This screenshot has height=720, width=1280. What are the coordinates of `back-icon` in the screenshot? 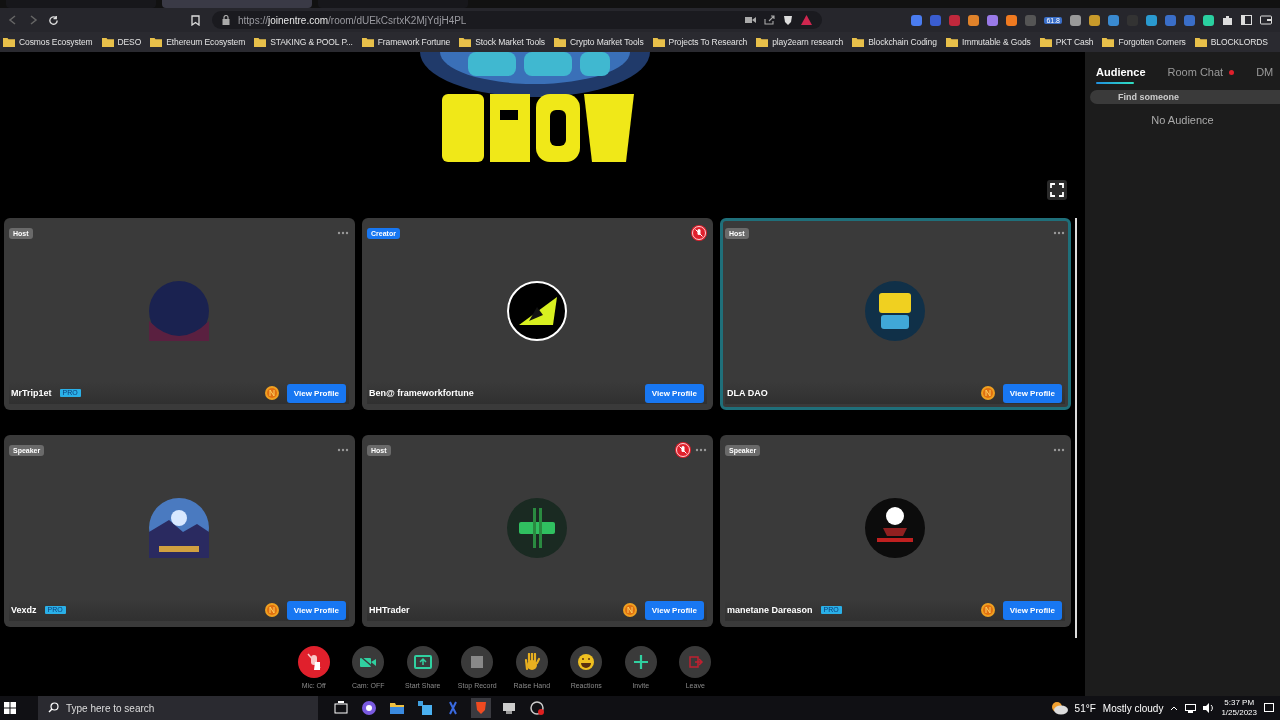 It's located at (13, 20).